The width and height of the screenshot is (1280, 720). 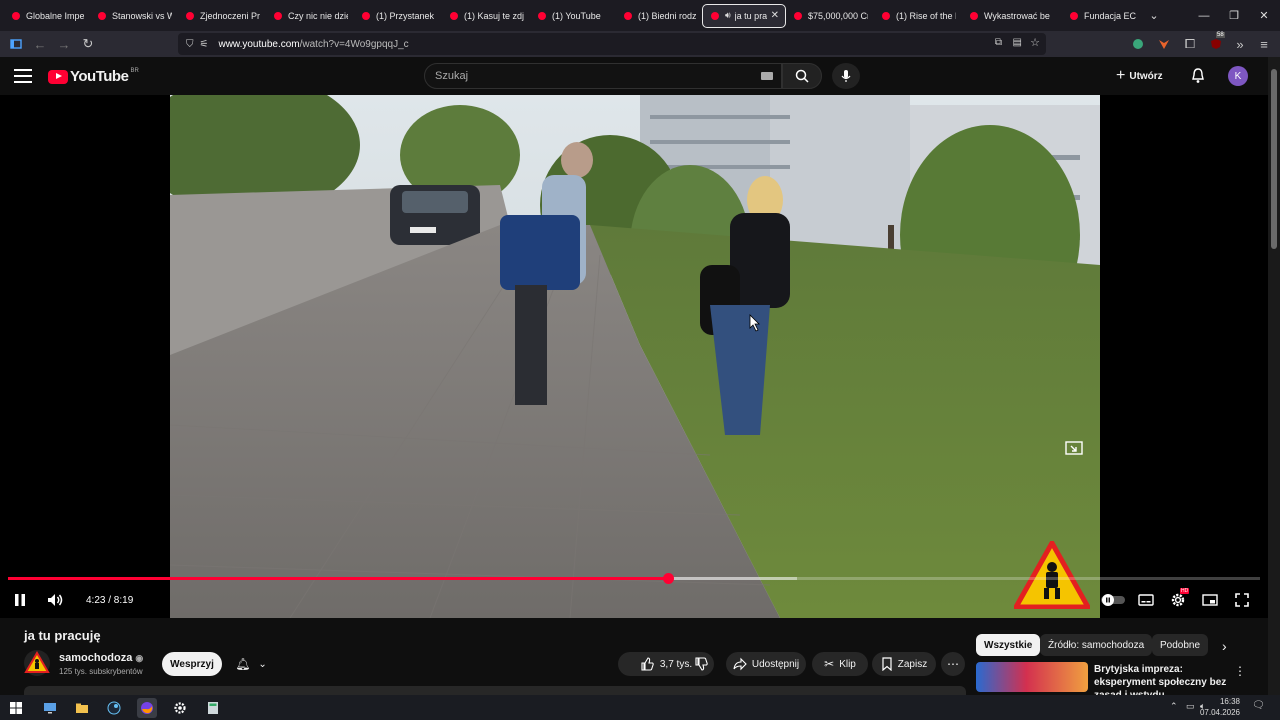 I want to click on scrollbar-thumb, so click(x=1274, y=159).